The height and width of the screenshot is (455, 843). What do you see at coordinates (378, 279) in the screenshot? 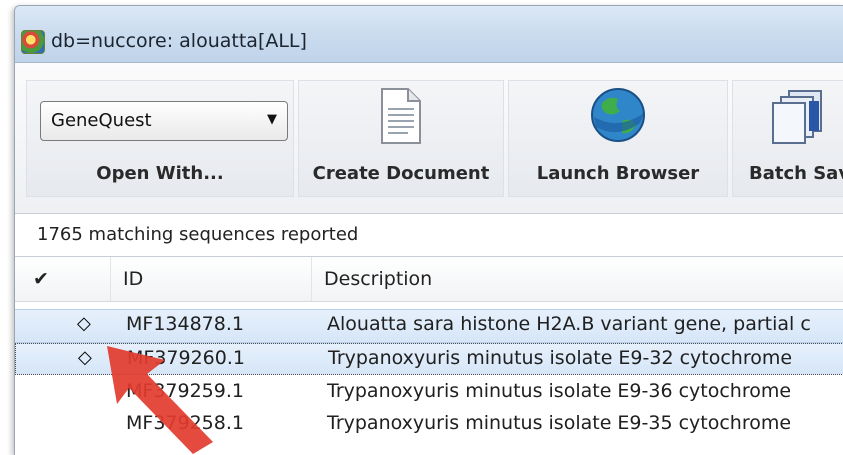
I see `column-header-description-label: Description` at bounding box center [378, 279].